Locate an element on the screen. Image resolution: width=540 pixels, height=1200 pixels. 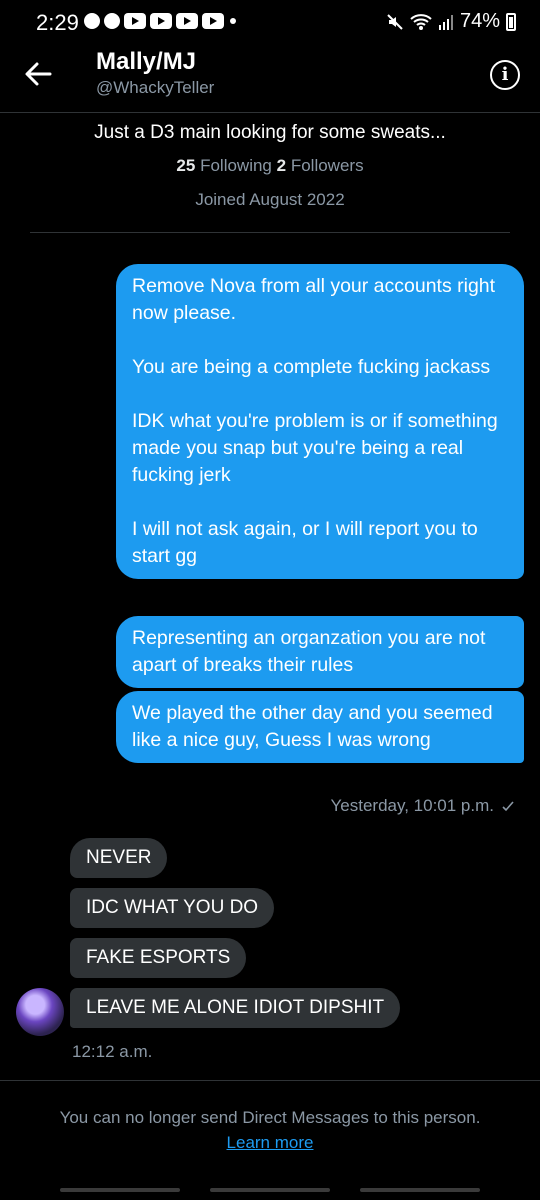
received-message-bubble: NEVER is located at coordinates (119, 858).